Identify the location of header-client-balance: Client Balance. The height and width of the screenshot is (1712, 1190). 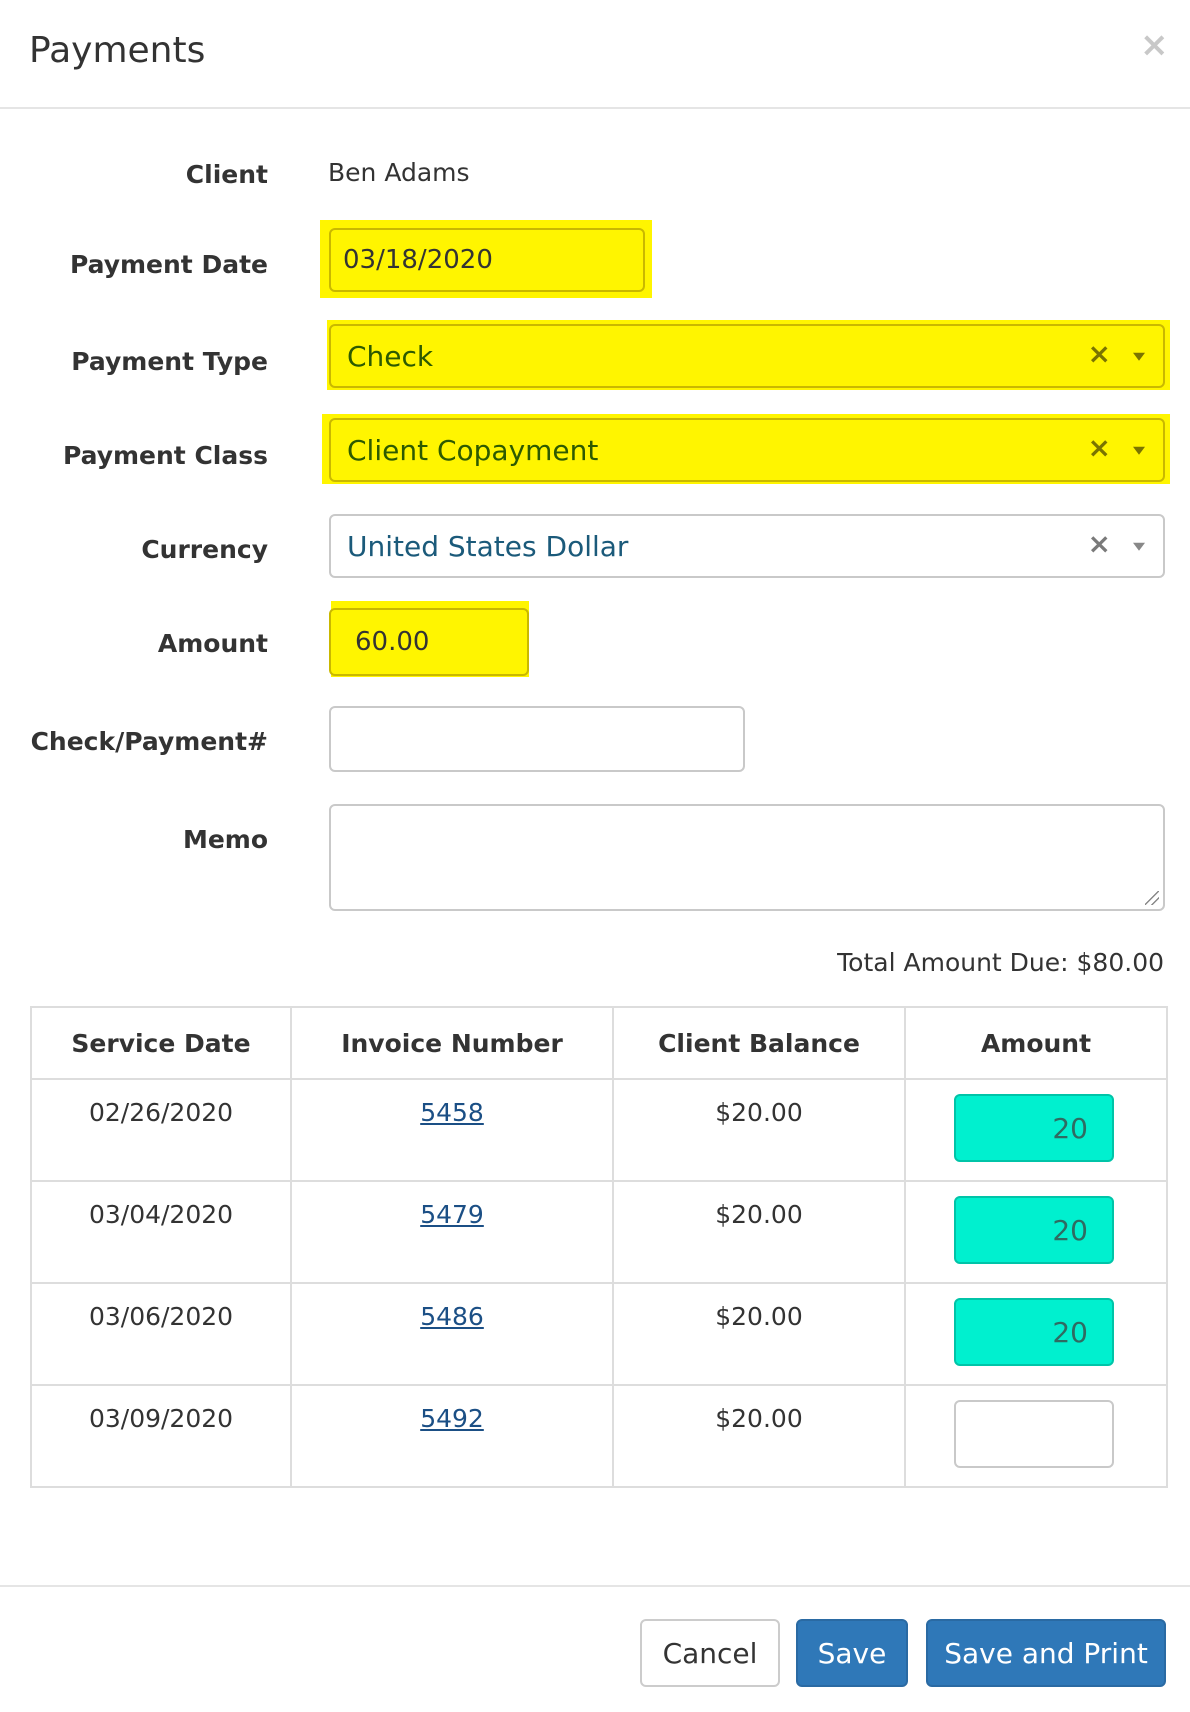
(759, 1043).